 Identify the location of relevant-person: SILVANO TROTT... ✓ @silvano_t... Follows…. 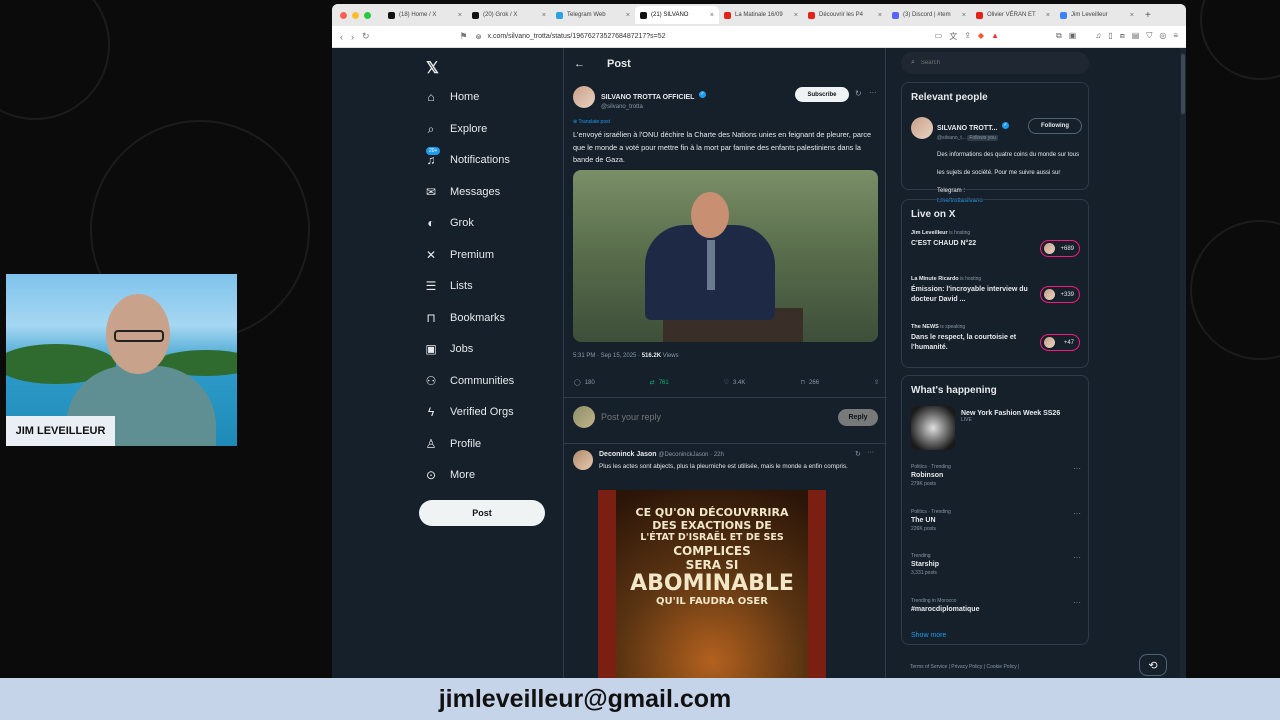
(973, 129).